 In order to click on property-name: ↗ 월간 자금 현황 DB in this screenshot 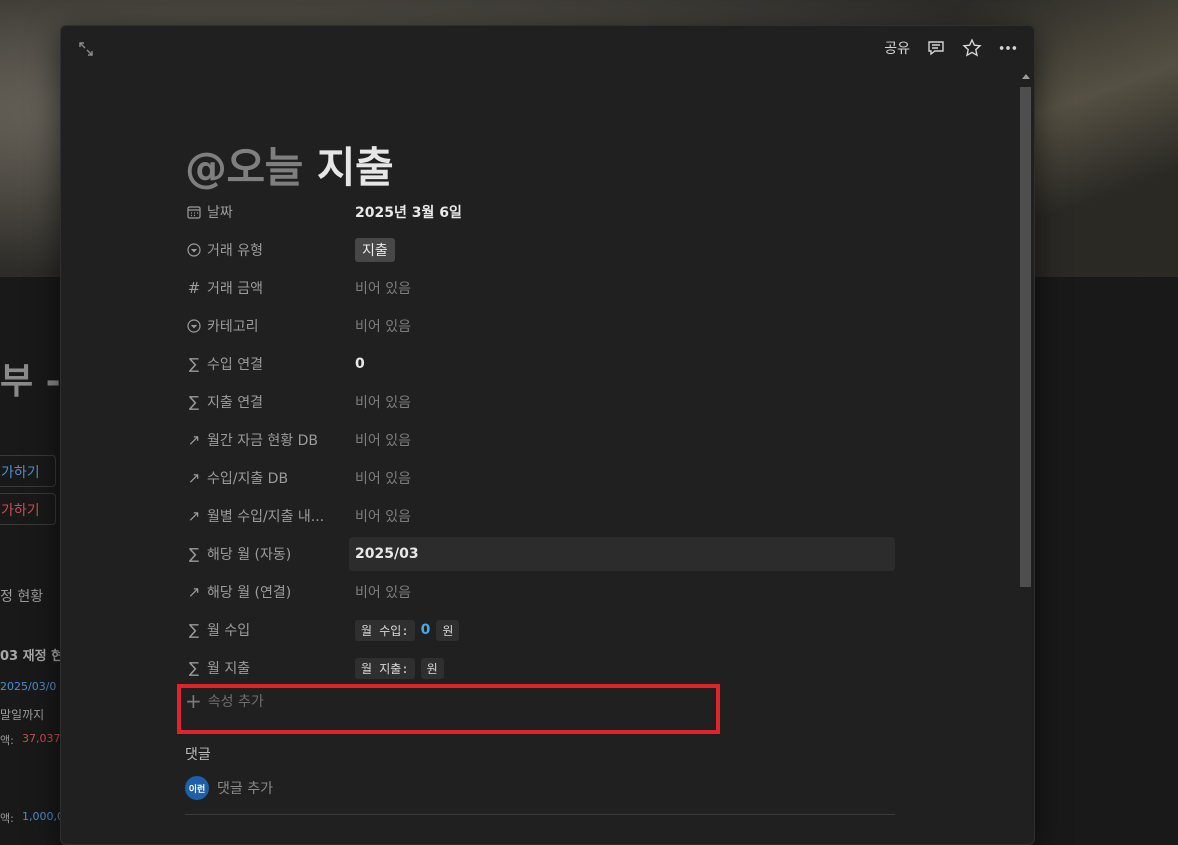, I will do `click(267, 440)`.